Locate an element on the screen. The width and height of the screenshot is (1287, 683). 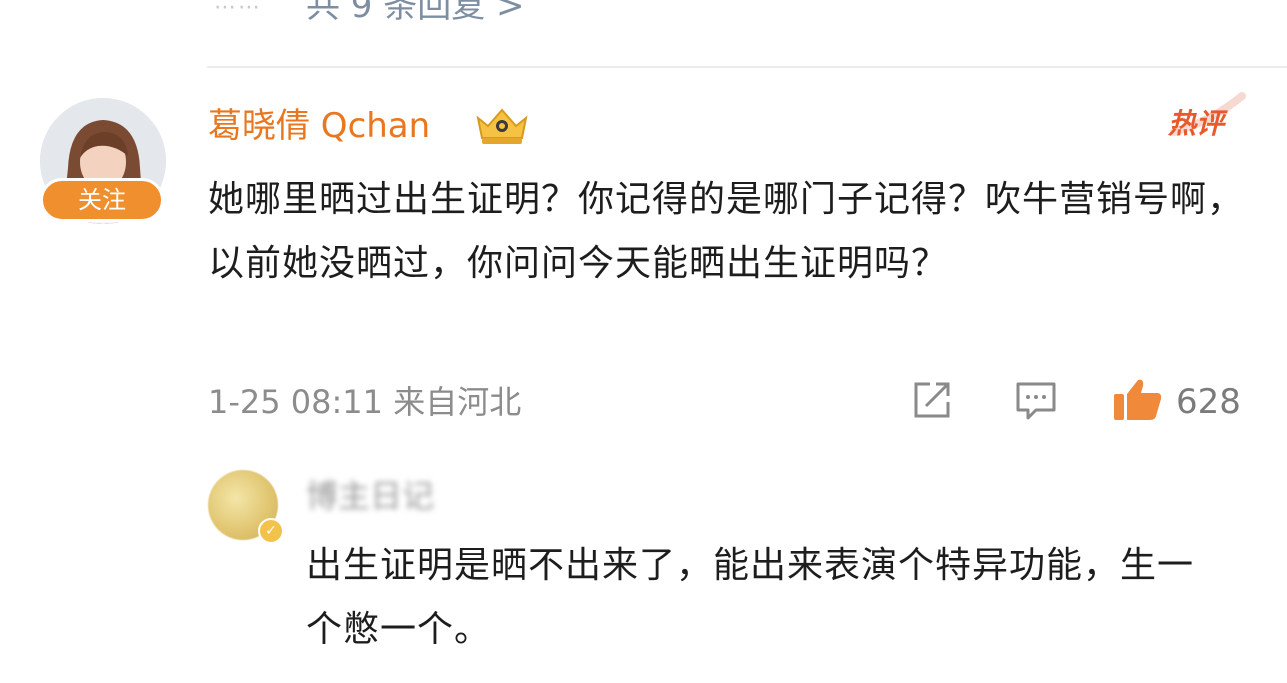
share-icon is located at coordinates (932, 400).